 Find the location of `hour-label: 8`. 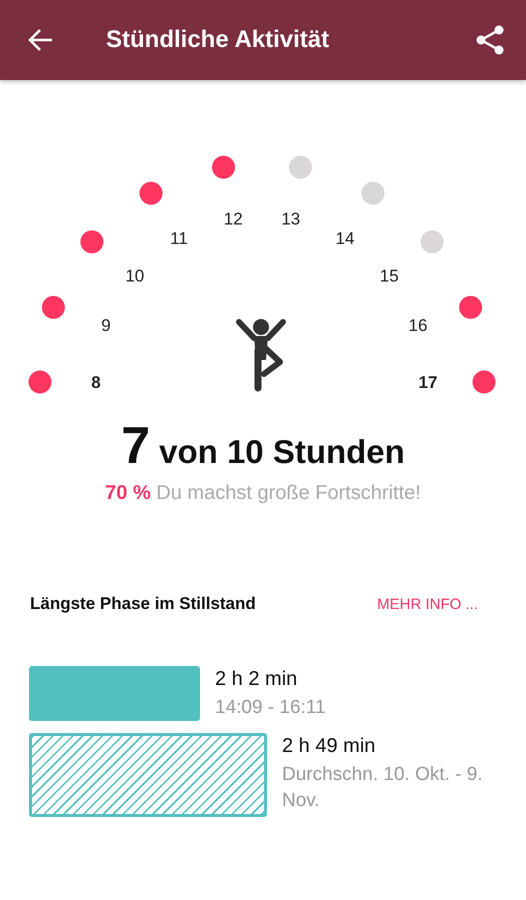

hour-label: 8 is located at coordinates (96, 382).